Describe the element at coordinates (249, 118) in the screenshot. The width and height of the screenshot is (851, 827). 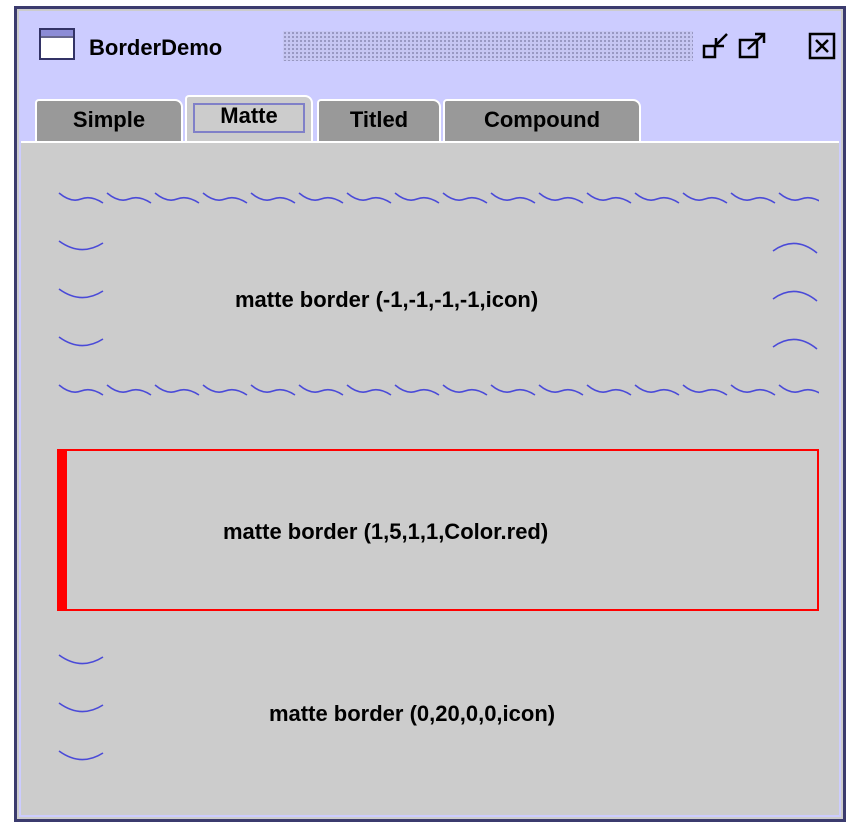
I see `tab-matte: Matte` at that location.